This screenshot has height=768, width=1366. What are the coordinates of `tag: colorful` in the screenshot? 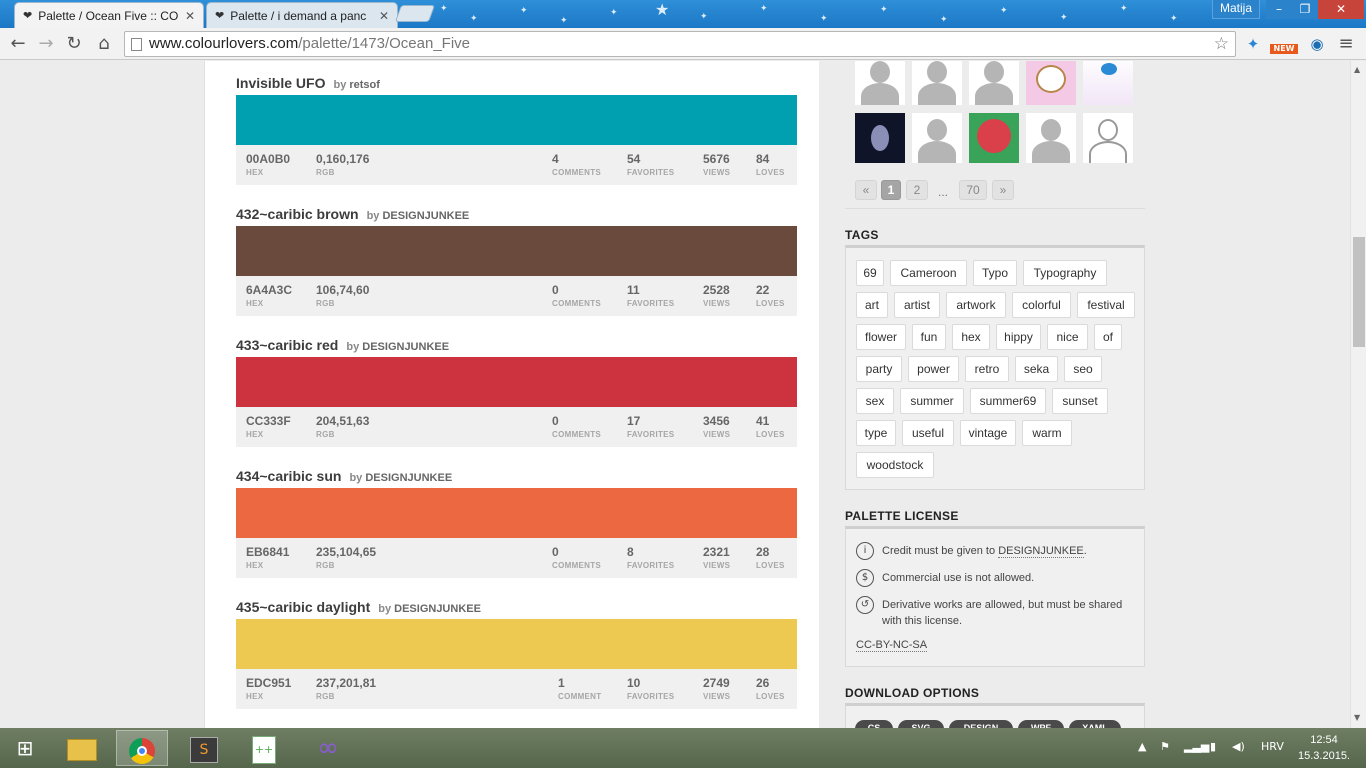 It's located at (1041, 305).